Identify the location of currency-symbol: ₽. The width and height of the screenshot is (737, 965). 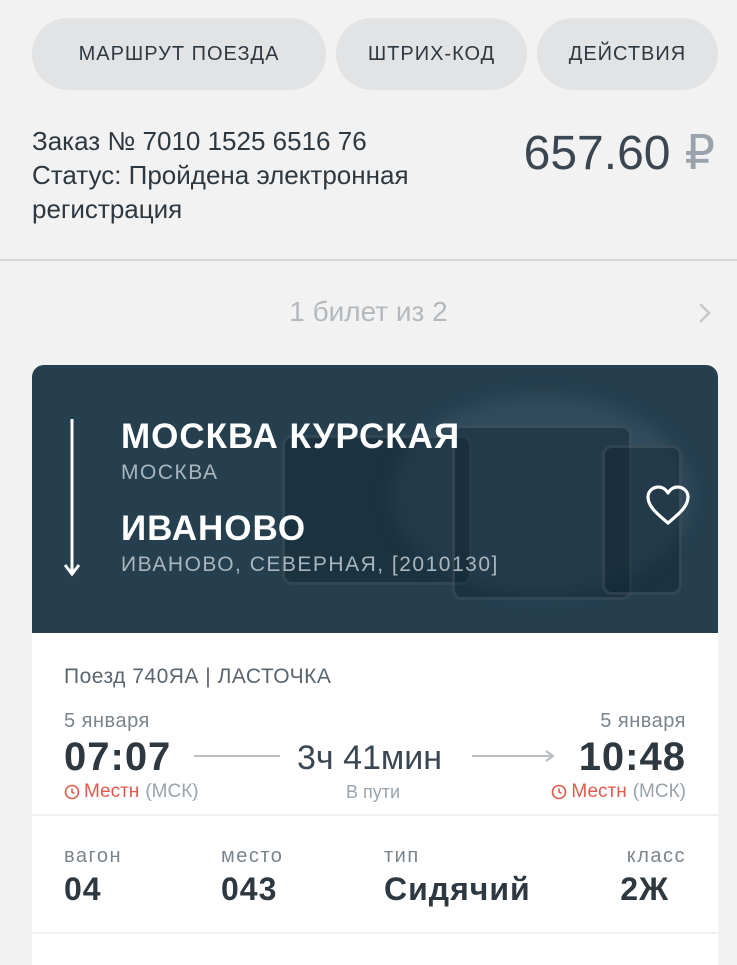
(699, 153).